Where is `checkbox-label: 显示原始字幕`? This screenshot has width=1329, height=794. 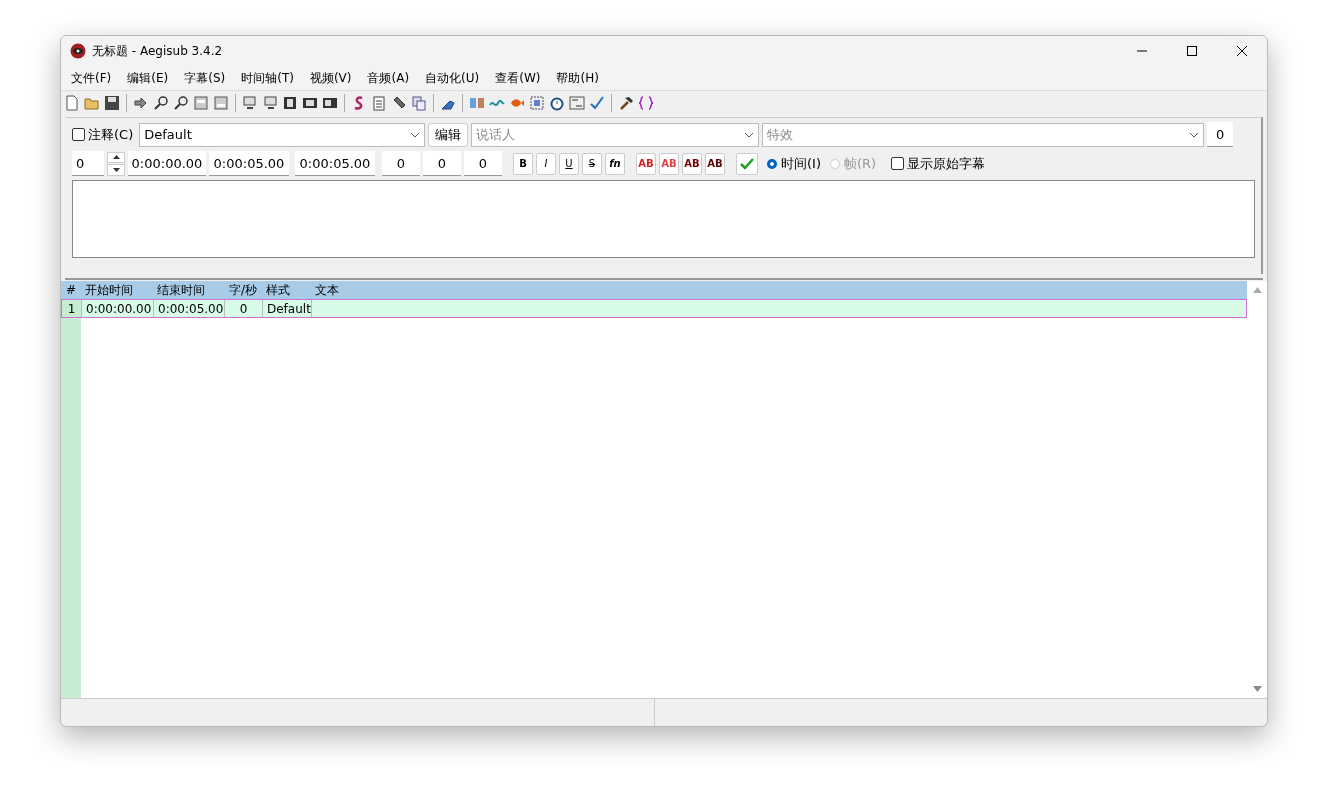 checkbox-label: 显示原始字幕 is located at coordinates (946, 163).